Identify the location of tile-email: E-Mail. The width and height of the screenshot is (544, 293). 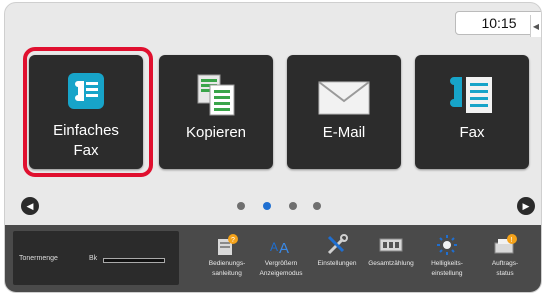
(344, 112).